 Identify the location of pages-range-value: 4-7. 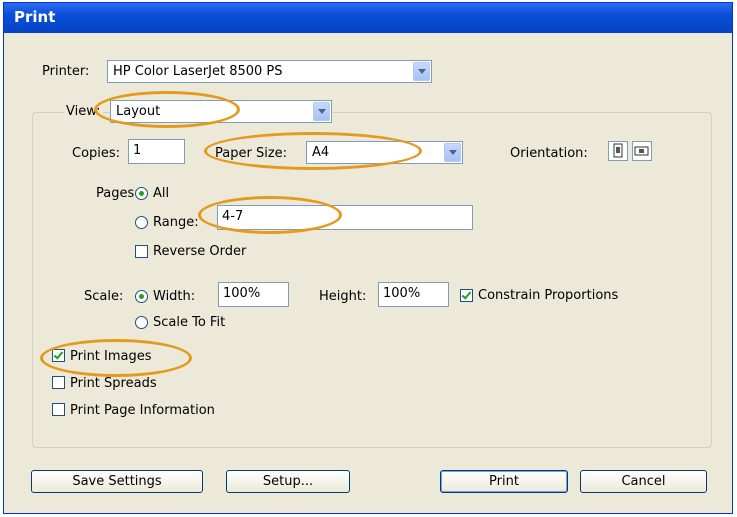
(233, 216).